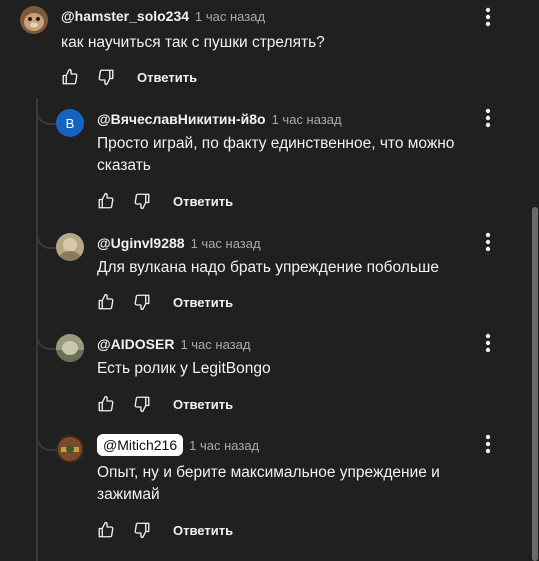 This screenshot has width=539, height=561. Describe the element at coordinates (135, 344) in the screenshot. I see `reply-author: @AIDOSER` at that location.